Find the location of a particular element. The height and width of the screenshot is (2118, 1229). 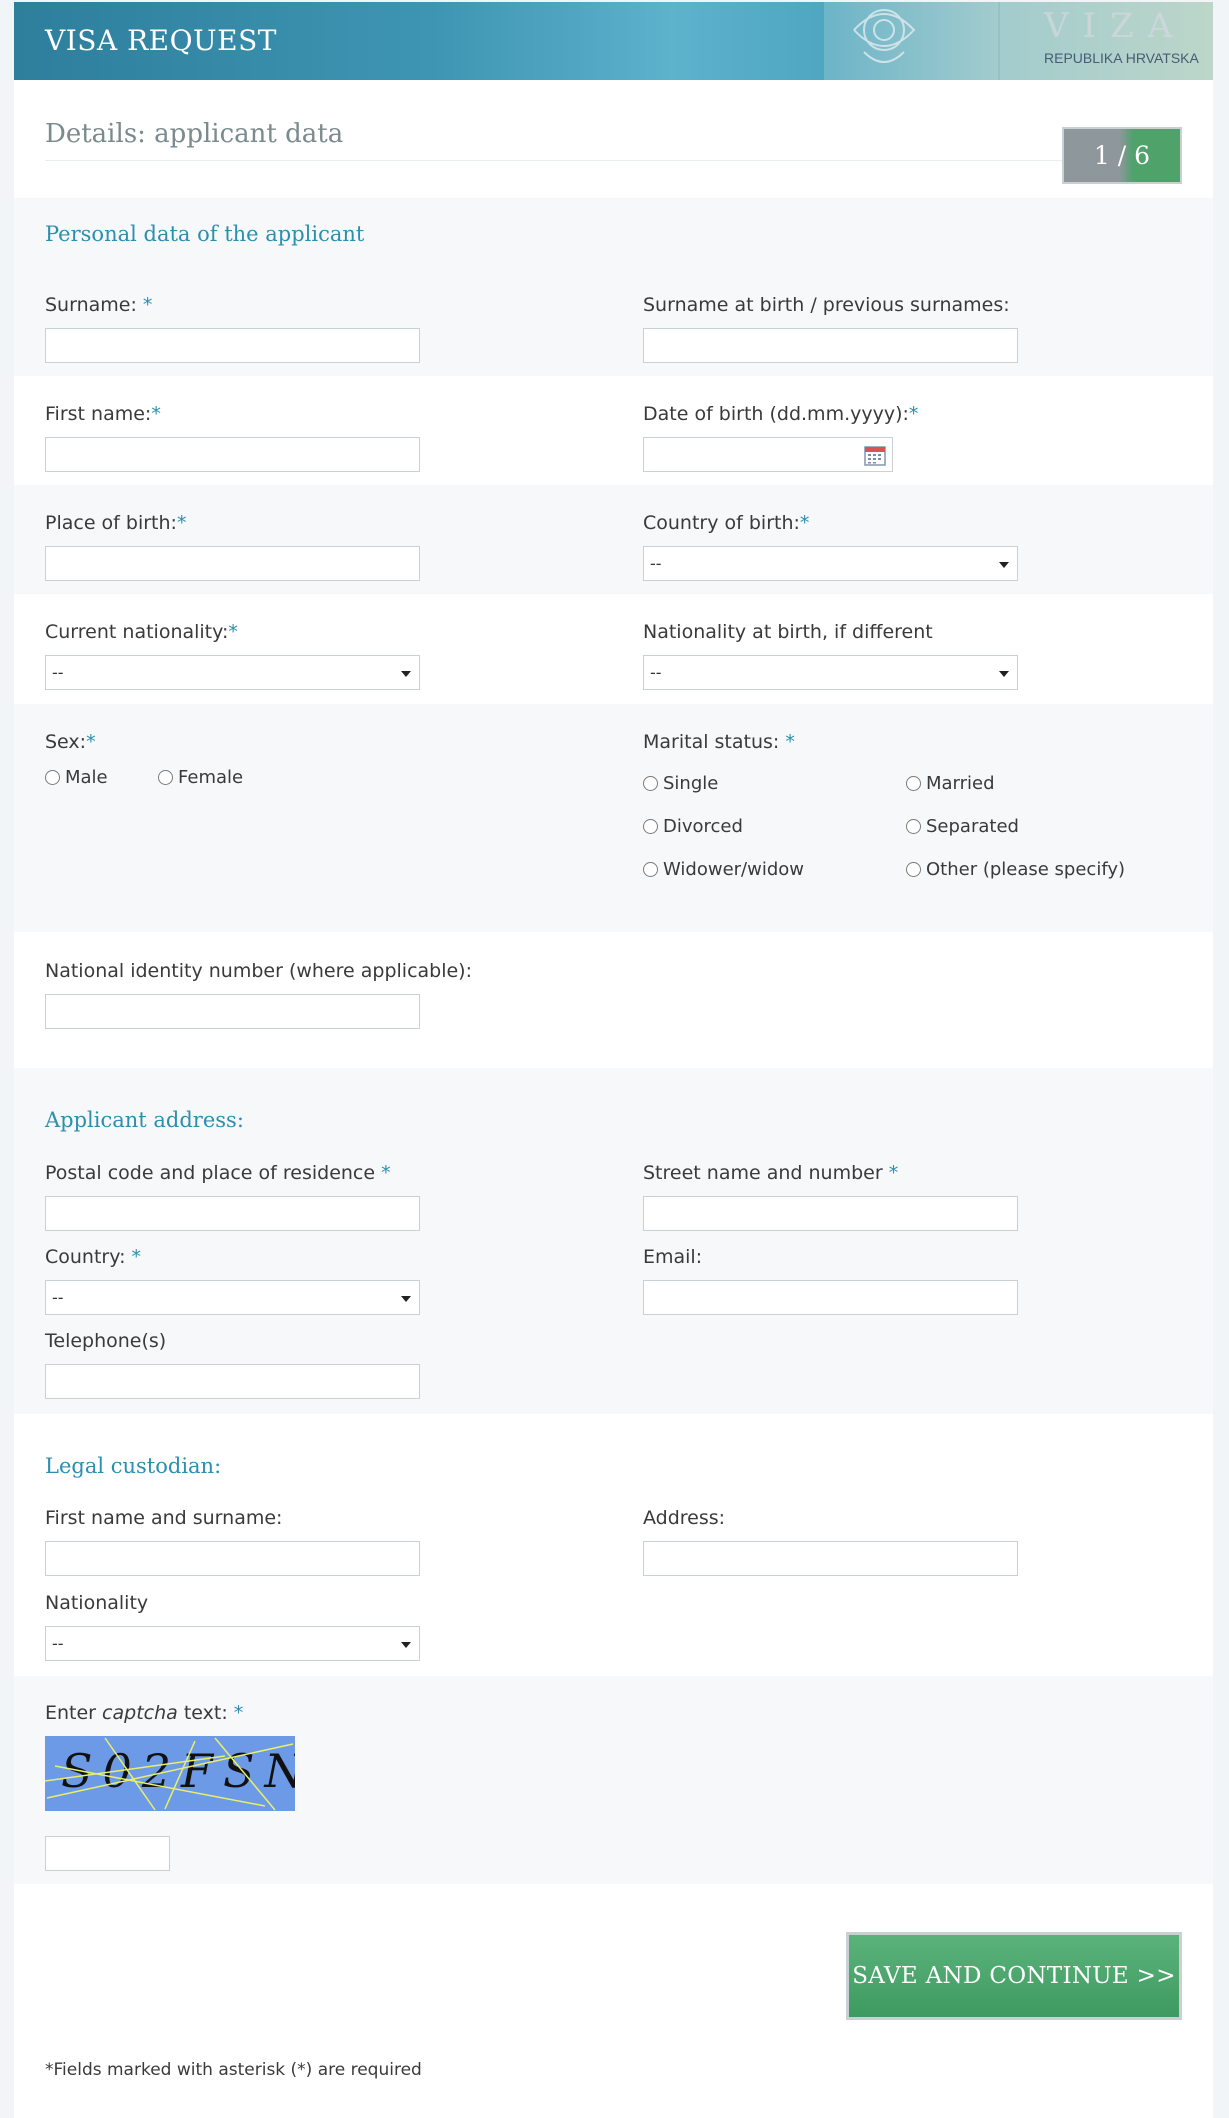

street-label: Street name and number * is located at coordinates (771, 1173).